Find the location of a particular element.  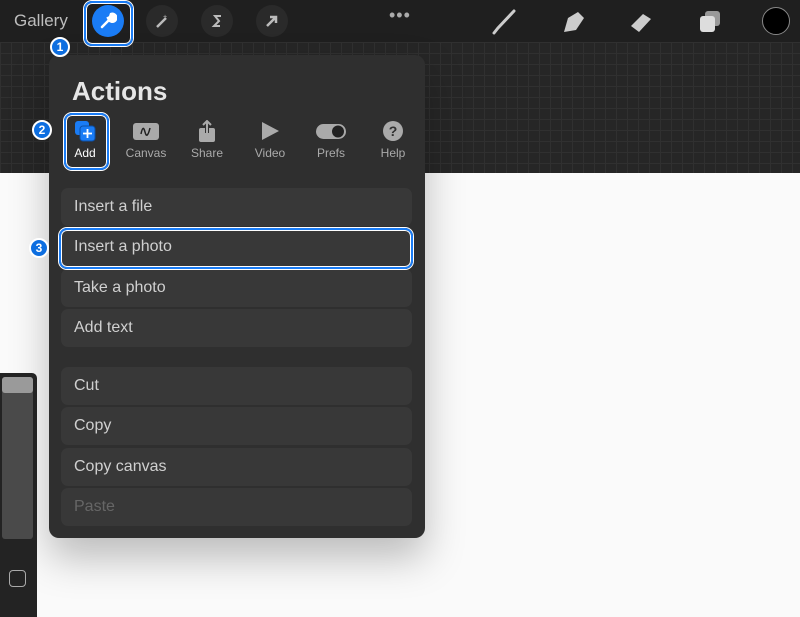

panel-title: Actions is located at coordinates (120, 91).